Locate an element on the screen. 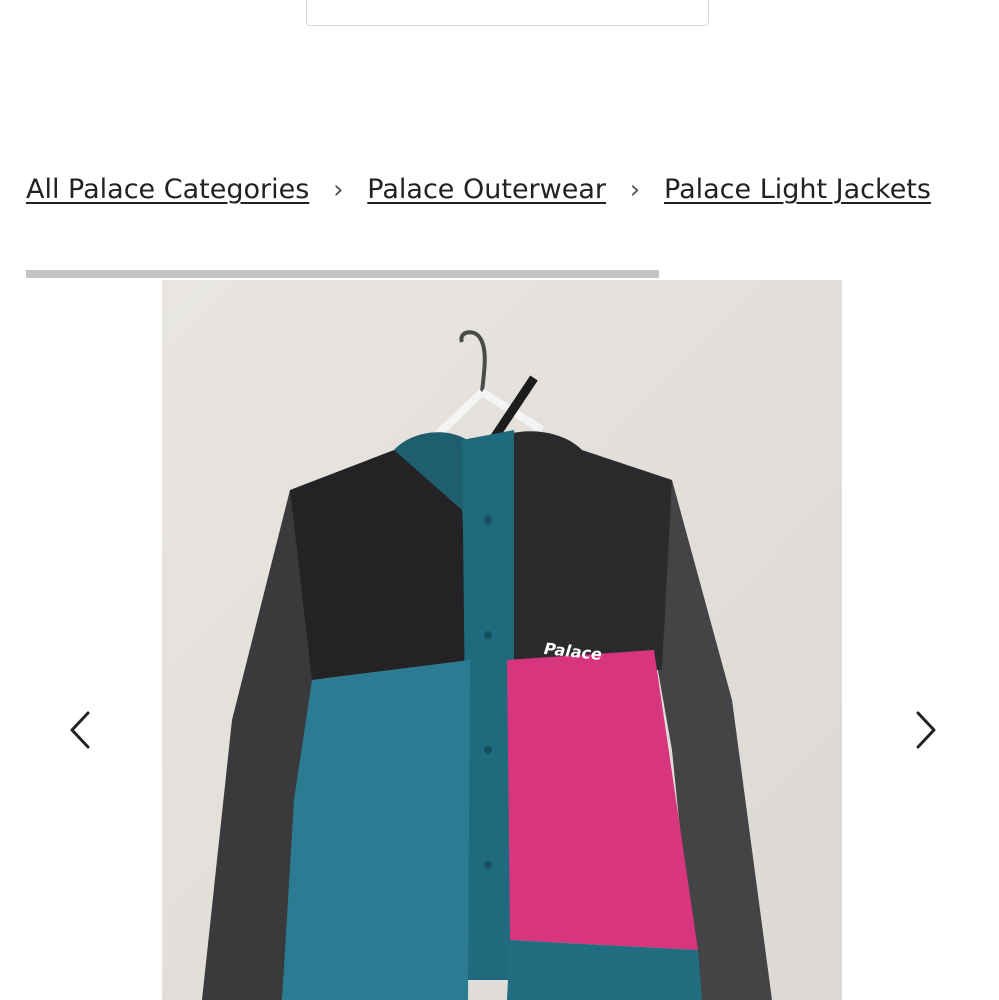 The height and width of the screenshot is (1000, 999). gallery-progress-bar is located at coordinates (502, 274).